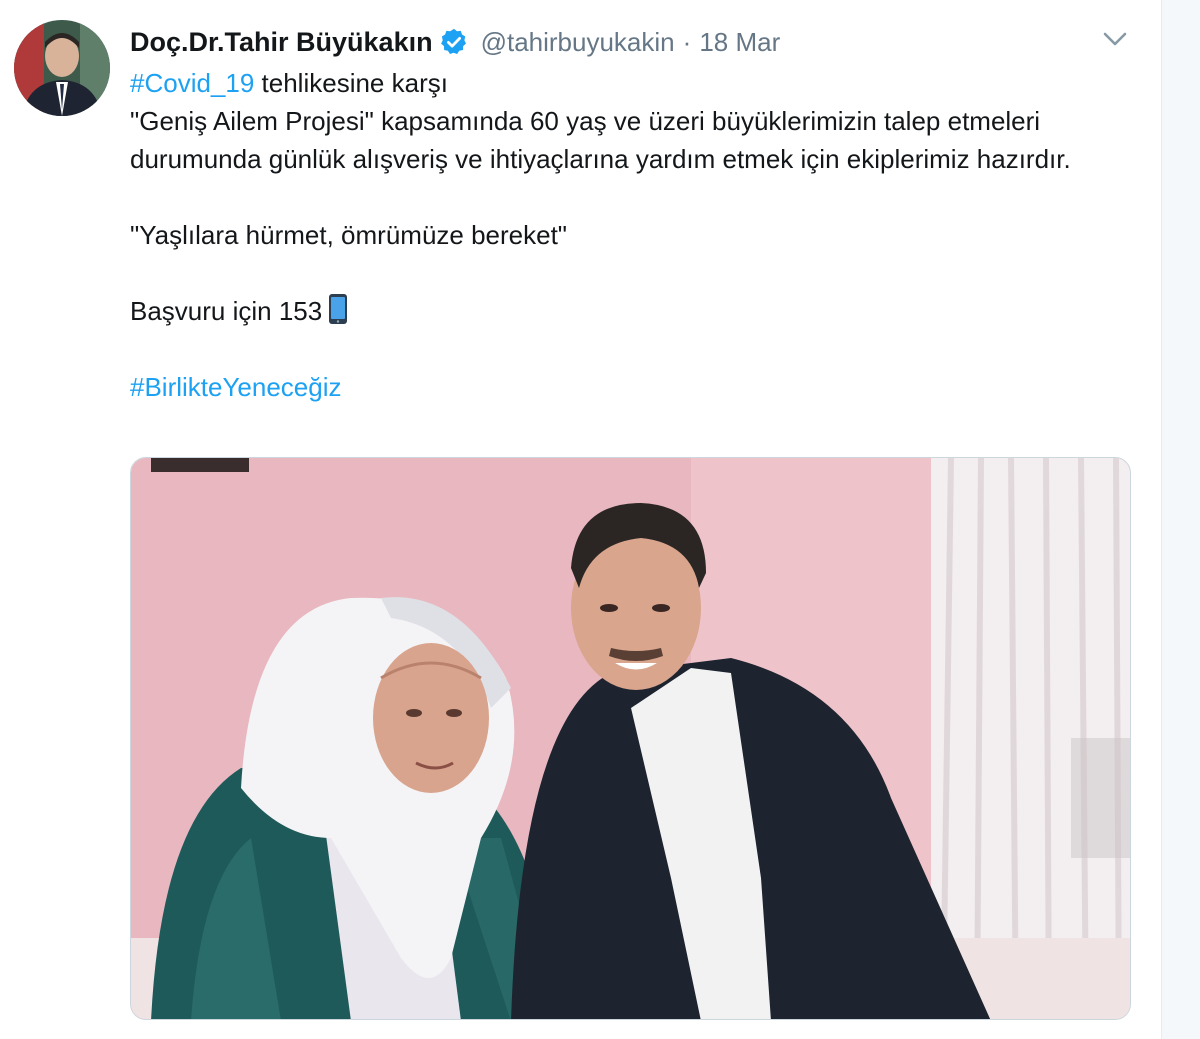  What do you see at coordinates (236, 387) in the screenshot?
I see `hashtag-birlikteyenecegiz: #BirlikteYeneceğiz` at bounding box center [236, 387].